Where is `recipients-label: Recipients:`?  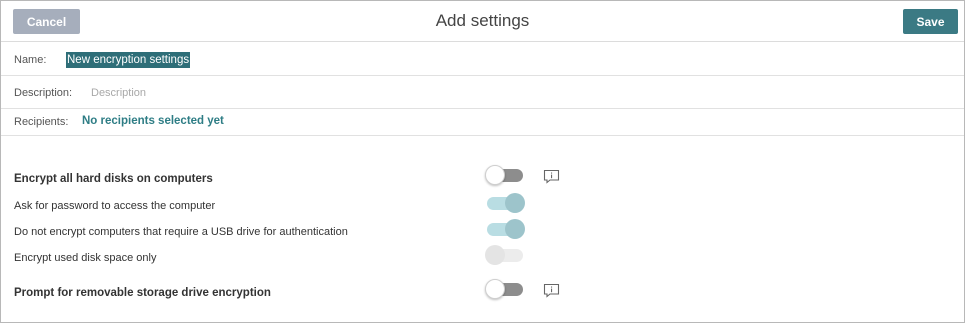
recipients-label: Recipients: is located at coordinates (41, 122).